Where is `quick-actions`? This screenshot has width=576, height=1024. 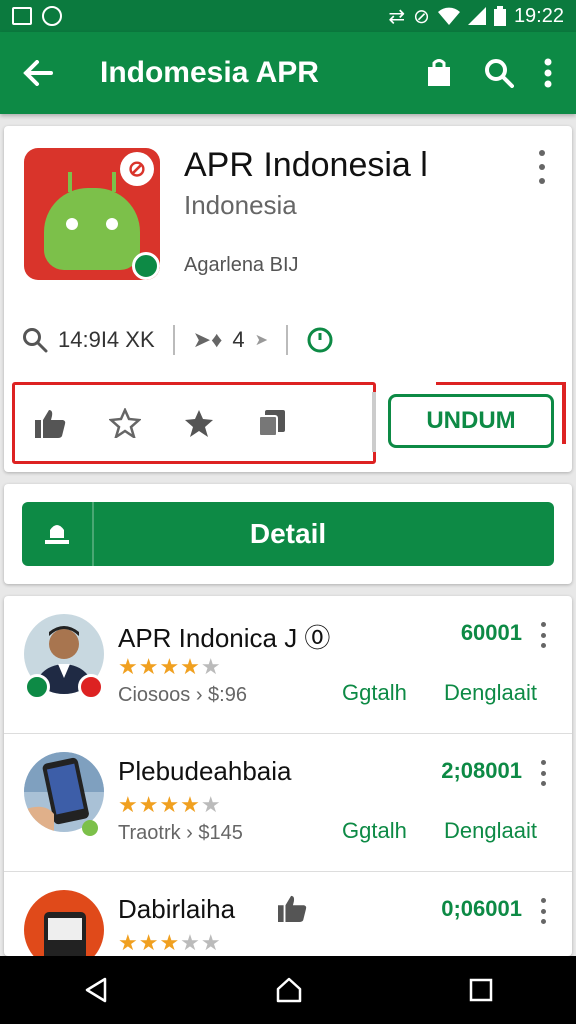 quick-actions is located at coordinates (194, 423).